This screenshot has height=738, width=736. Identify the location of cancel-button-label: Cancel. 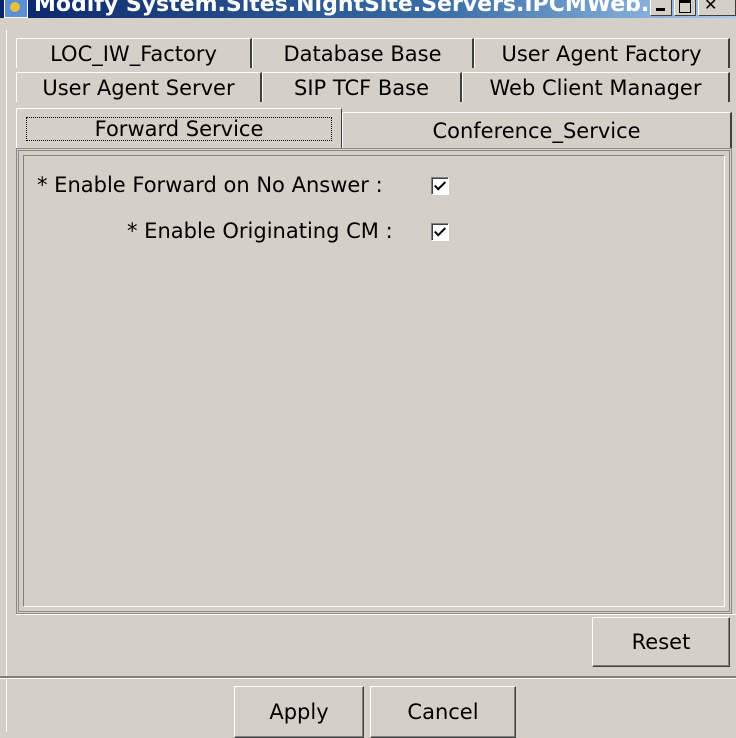
(443, 712).